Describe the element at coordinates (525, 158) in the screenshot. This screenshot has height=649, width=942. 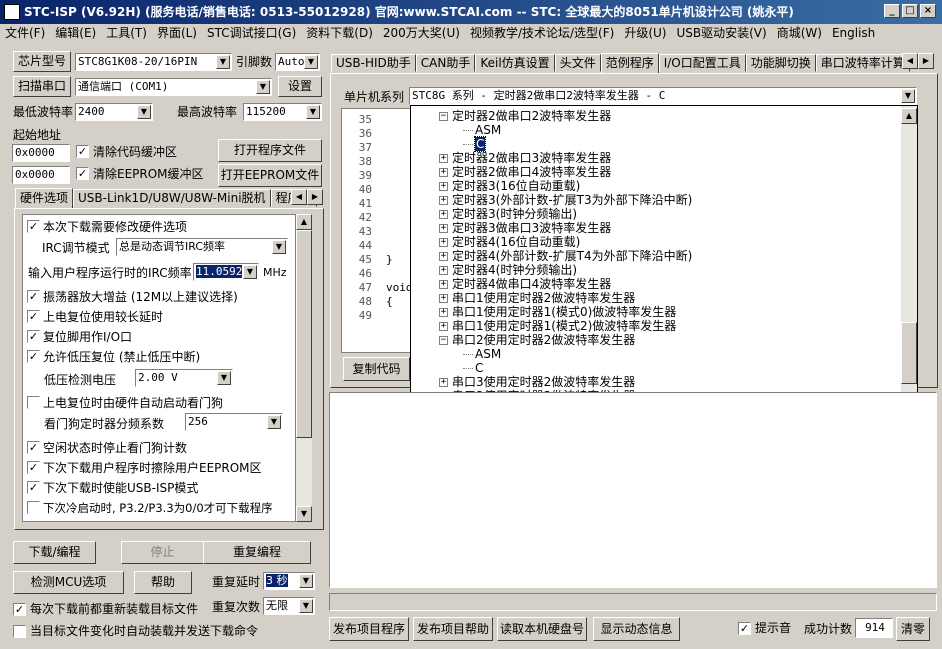
I see `tree-node: + 定时器2做串口3波特率发生器` at that location.